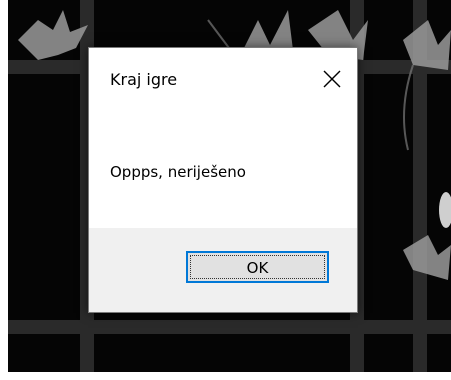  I want to click on dialog-button-area: OK, so click(223, 270).